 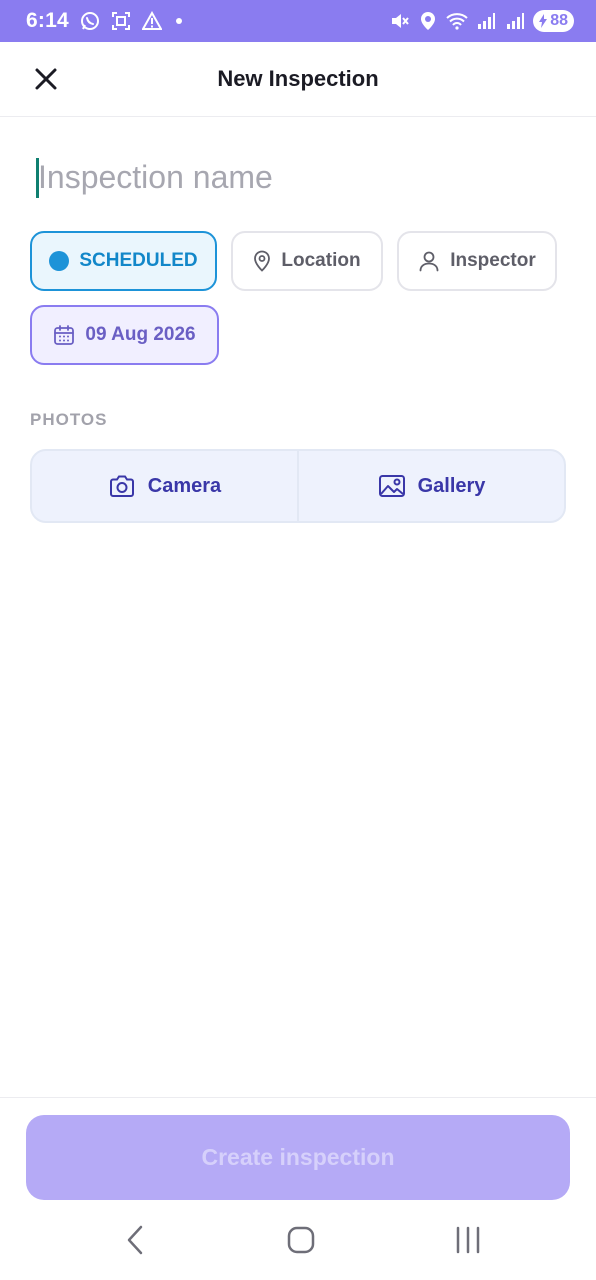 I want to click on location-icon, so click(x=428, y=21).